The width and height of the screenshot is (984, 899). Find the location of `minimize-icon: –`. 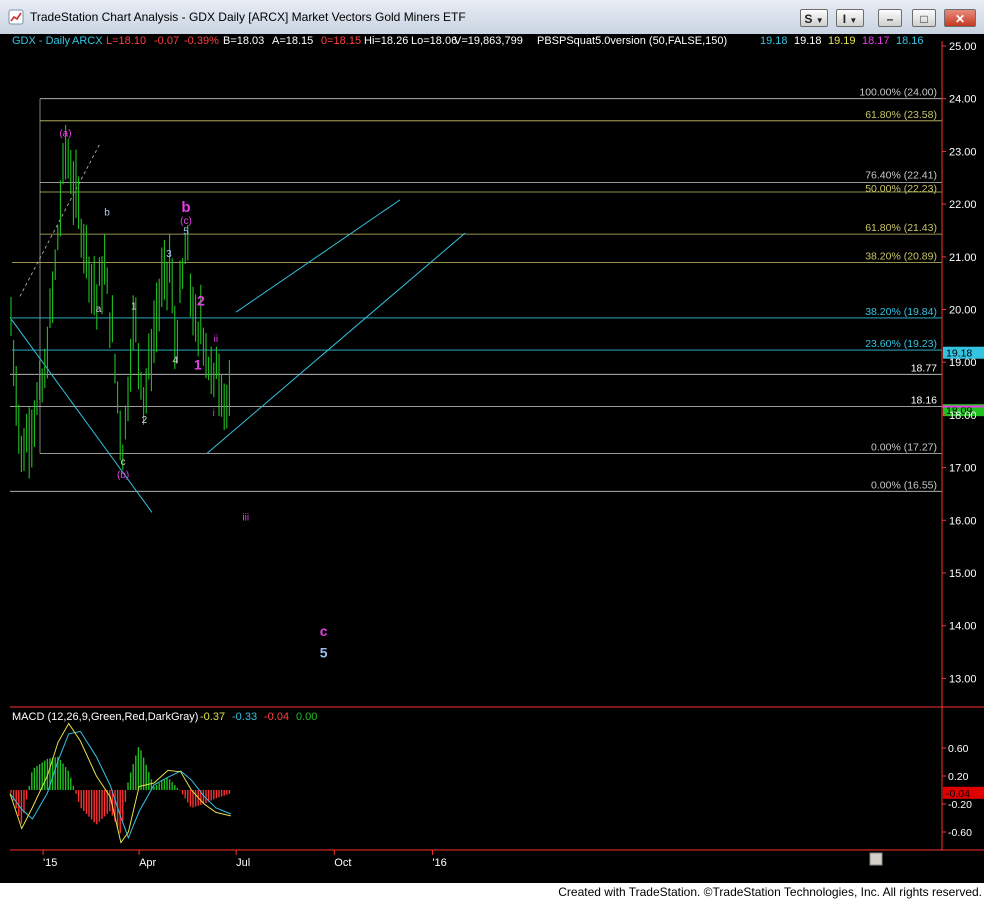

minimize-icon: – is located at coordinates (890, 19).